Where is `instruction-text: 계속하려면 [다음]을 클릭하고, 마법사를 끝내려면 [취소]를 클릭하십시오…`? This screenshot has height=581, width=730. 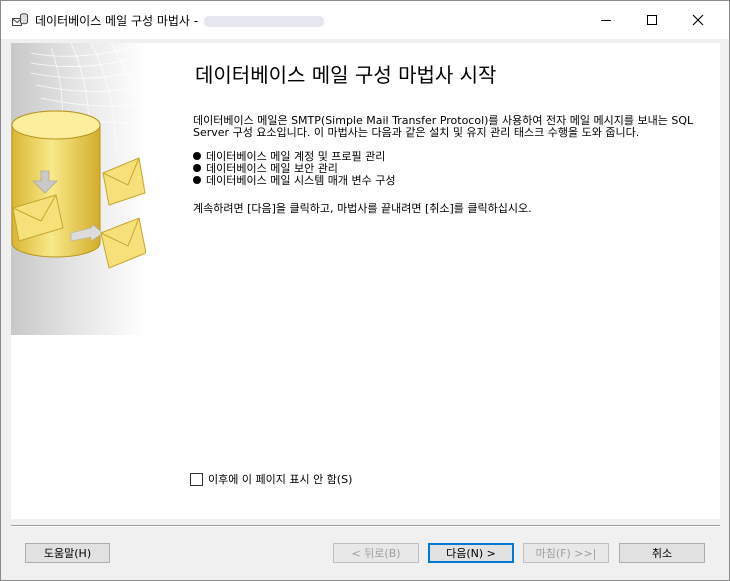
instruction-text: 계속하려면 [다음]을 클릭하고, 마법사를 끝내려면 [취소]를 클릭하십시오… is located at coordinates (362, 208).